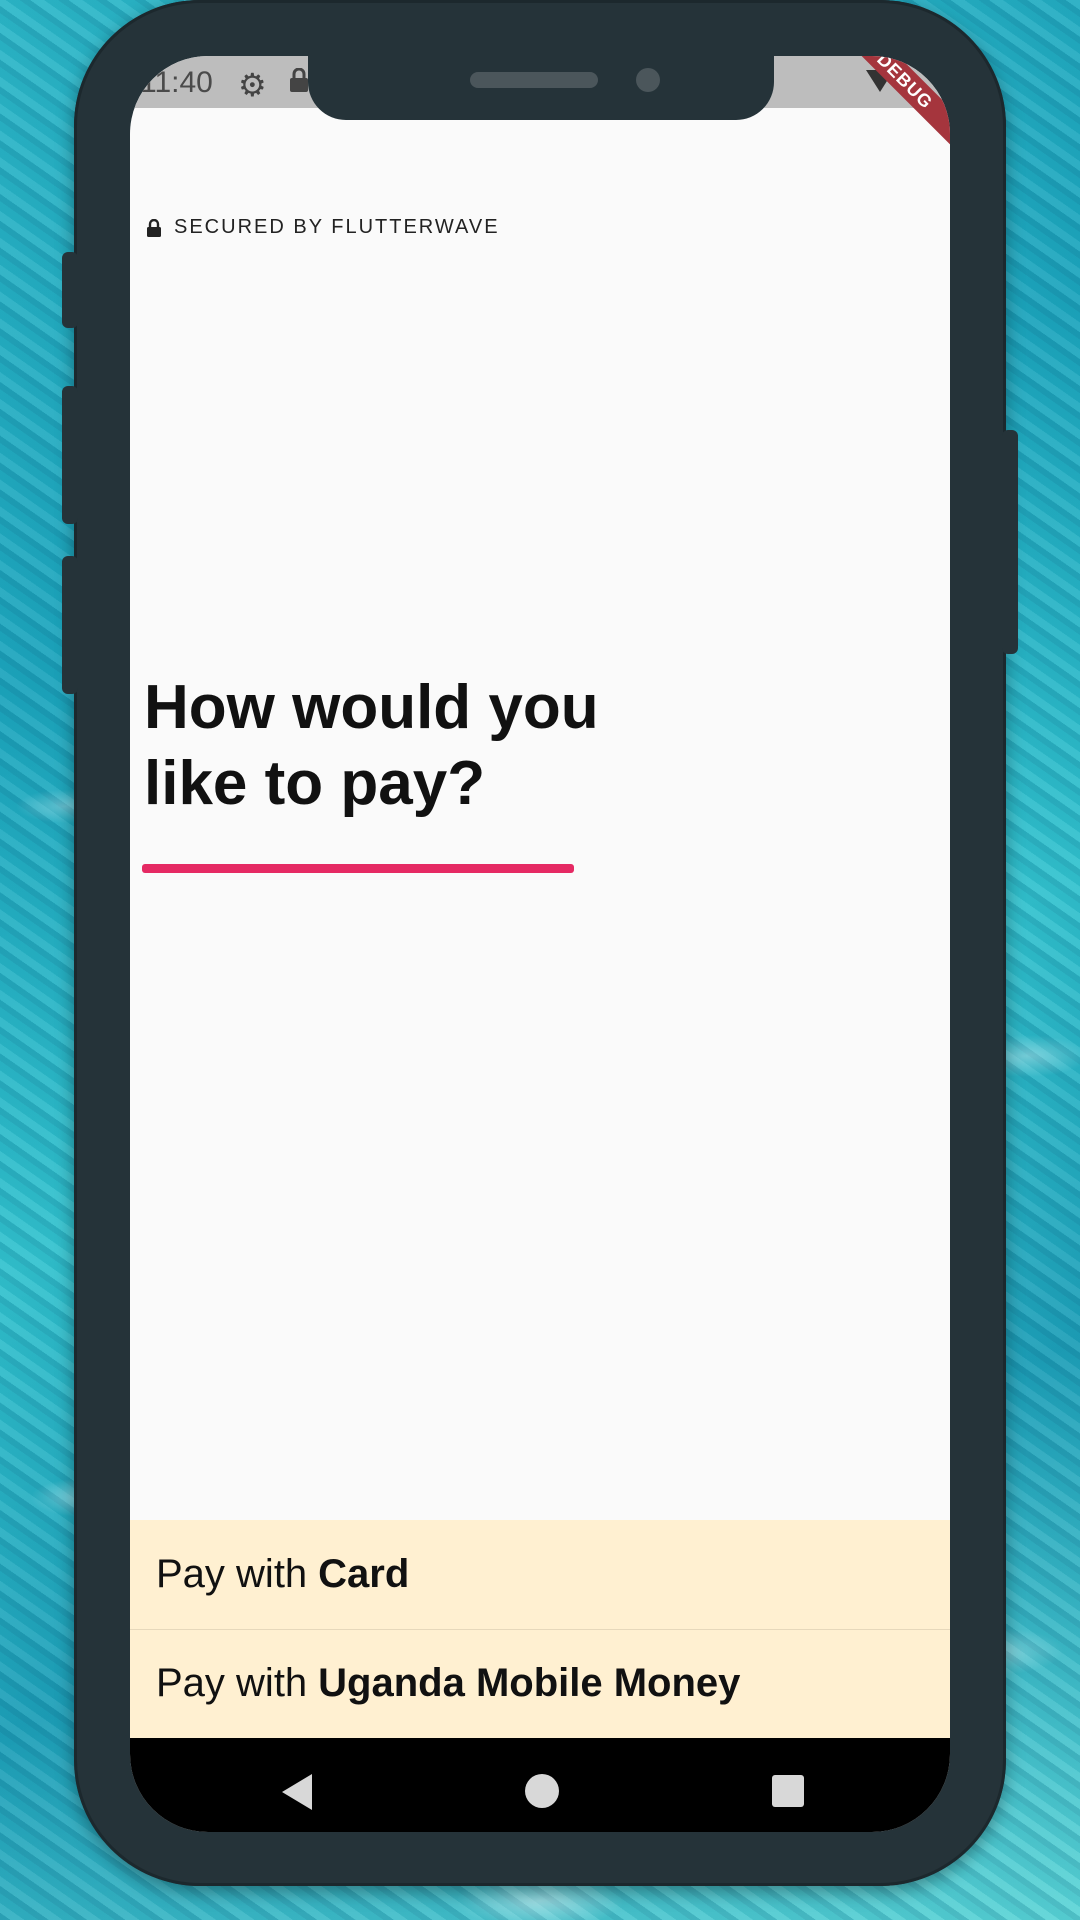 This screenshot has width=1080, height=1920. What do you see at coordinates (70, 625) in the screenshot?
I see `side-button-volume-down` at bounding box center [70, 625].